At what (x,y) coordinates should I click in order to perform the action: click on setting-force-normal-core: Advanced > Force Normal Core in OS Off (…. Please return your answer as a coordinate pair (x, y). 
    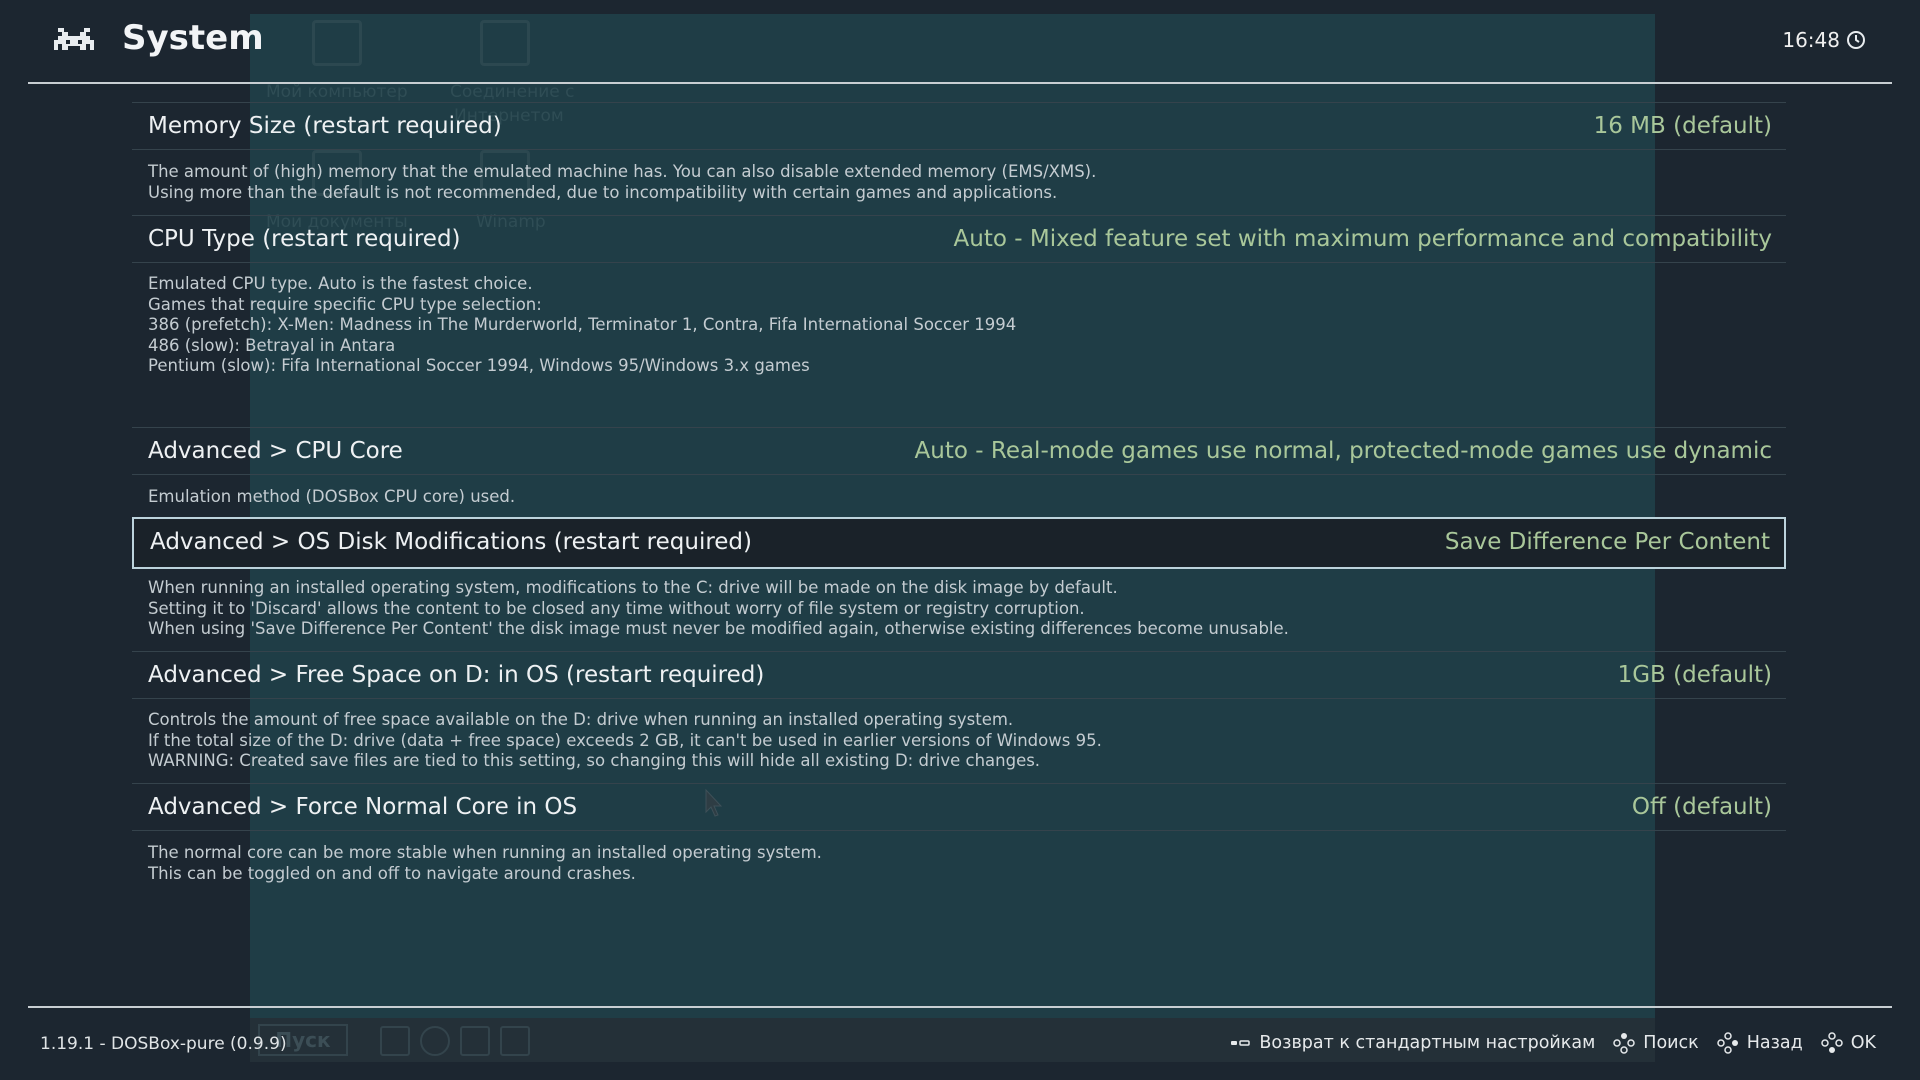
    Looking at the image, I should click on (959, 807).